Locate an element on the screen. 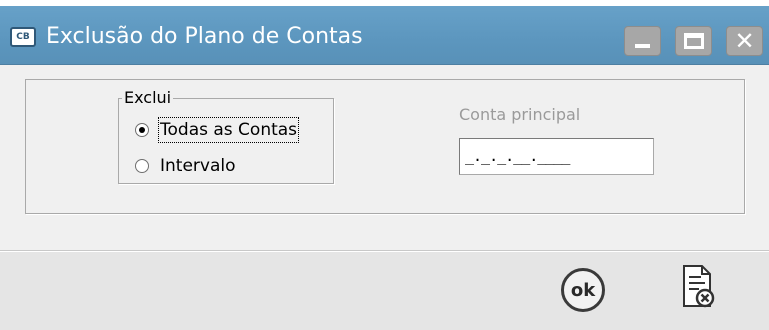  document-cancel-icon is located at coordinates (699, 286).